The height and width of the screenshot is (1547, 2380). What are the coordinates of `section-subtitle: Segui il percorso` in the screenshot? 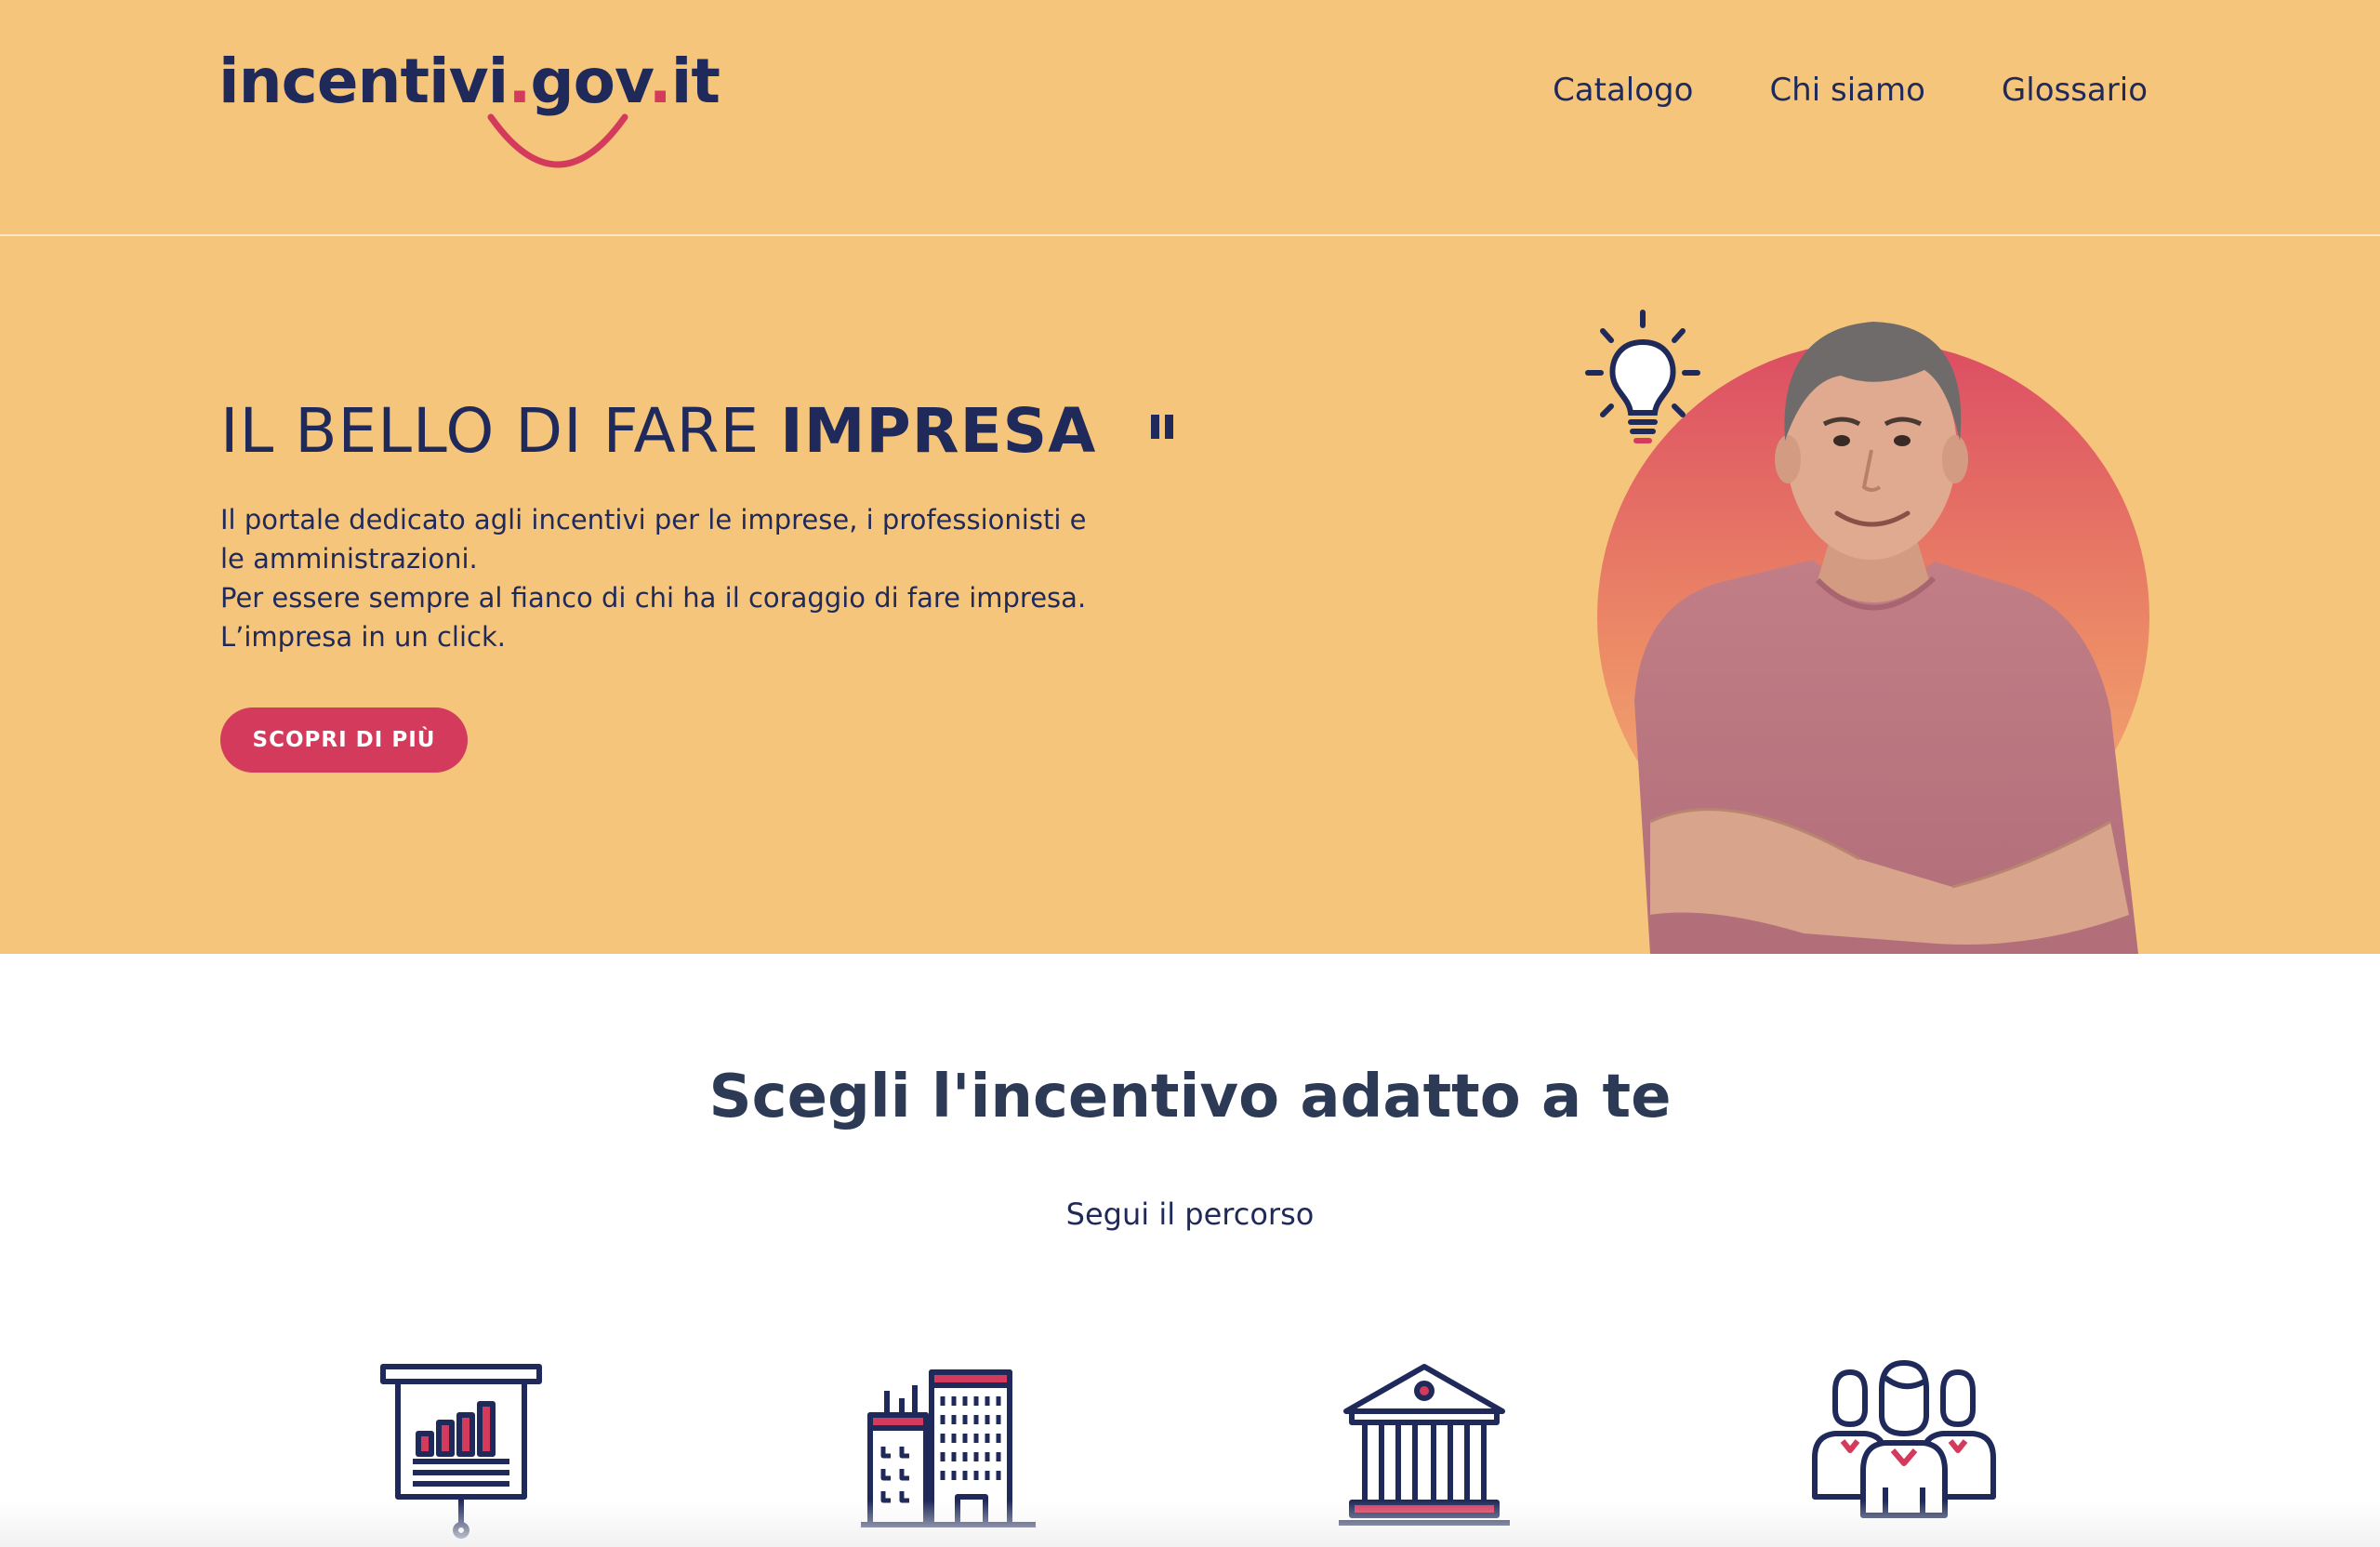 It's located at (1190, 1214).